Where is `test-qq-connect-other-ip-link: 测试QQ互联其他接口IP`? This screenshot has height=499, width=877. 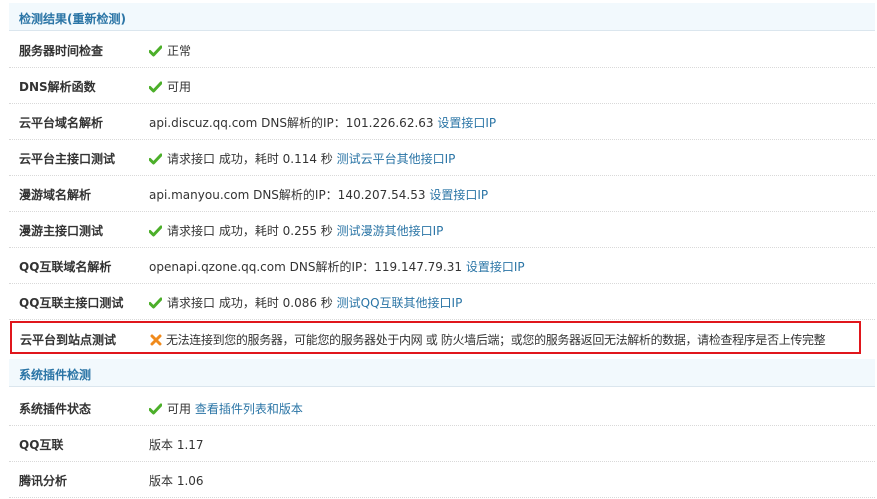
test-qq-connect-other-ip-link: 测试QQ互联其他接口IP is located at coordinates (400, 303).